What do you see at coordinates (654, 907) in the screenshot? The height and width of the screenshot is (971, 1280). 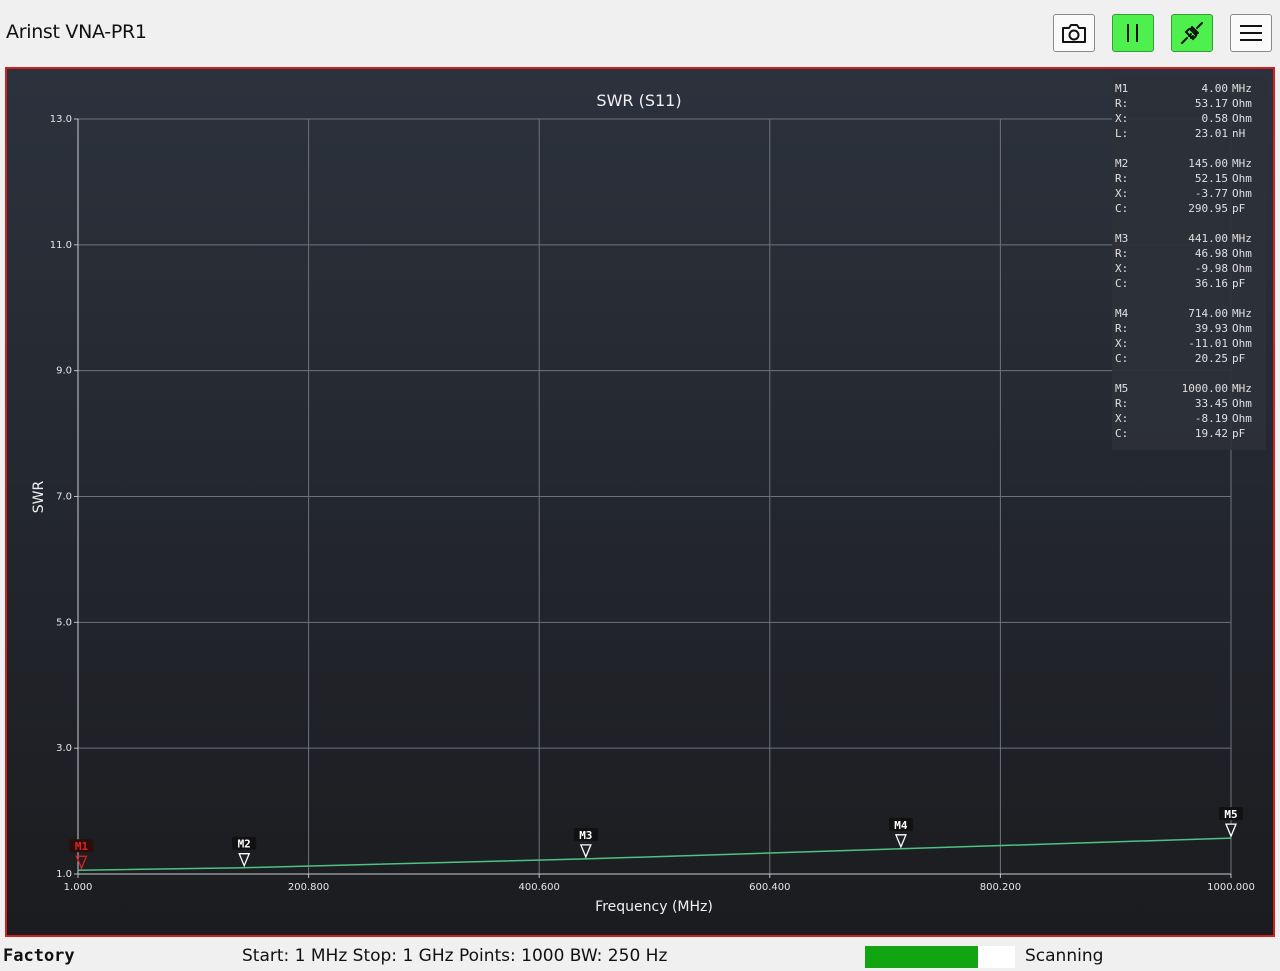 I see `x-axis-label: Frequency (MHz)` at bounding box center [654, 907].